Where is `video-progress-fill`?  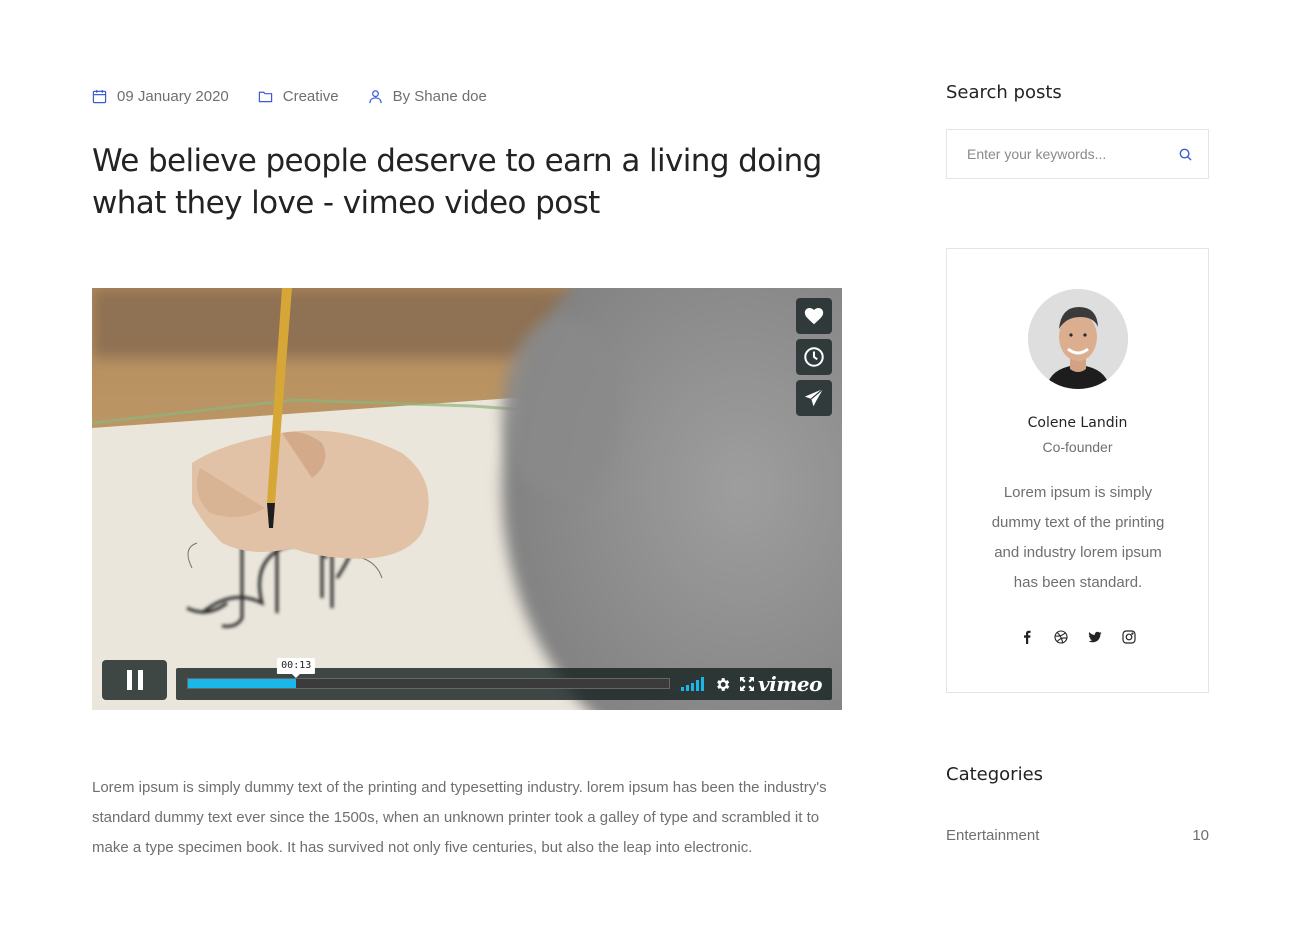
video-progress-fill is located at coordinates (242, 683).